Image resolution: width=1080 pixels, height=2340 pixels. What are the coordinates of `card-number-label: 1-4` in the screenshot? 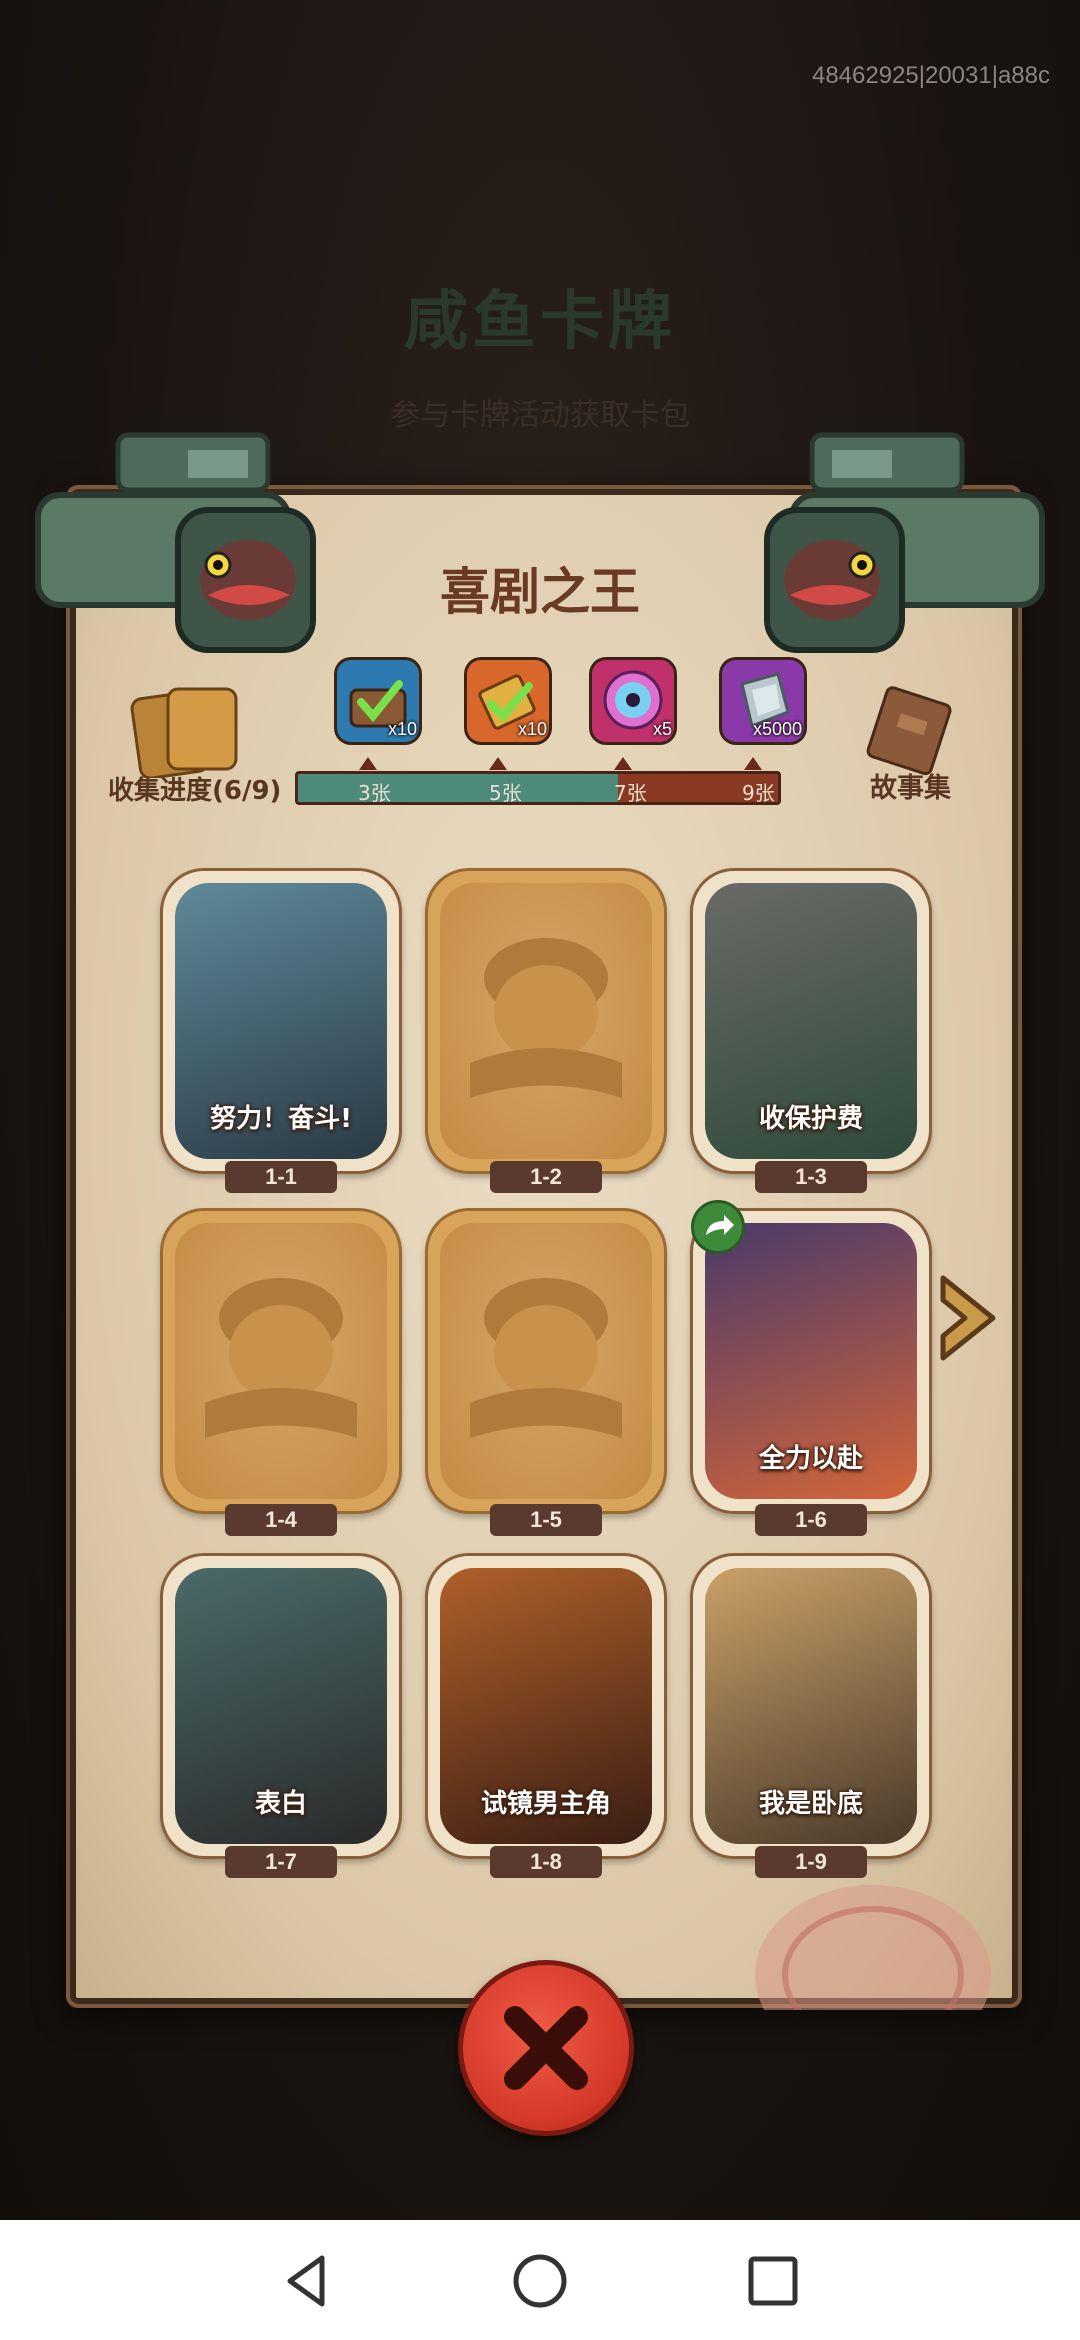 It's located at (281, 1520).